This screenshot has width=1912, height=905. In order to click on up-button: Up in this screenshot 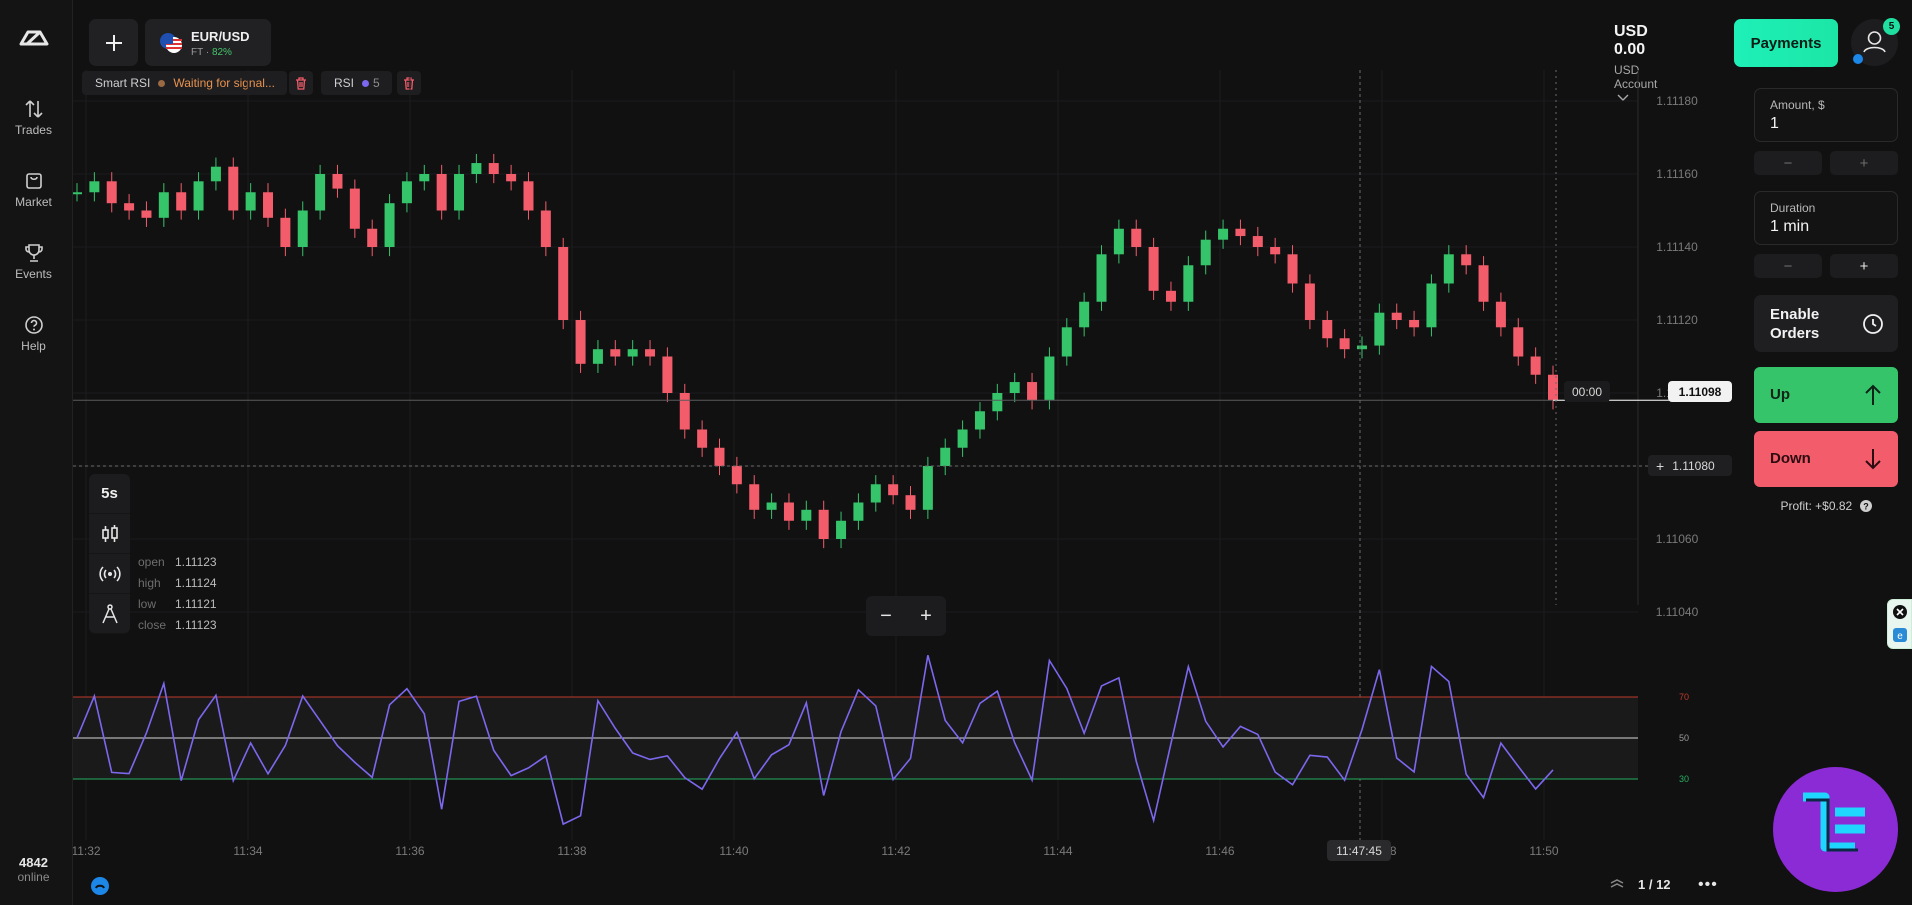, I will do `click(1826, 395)`.